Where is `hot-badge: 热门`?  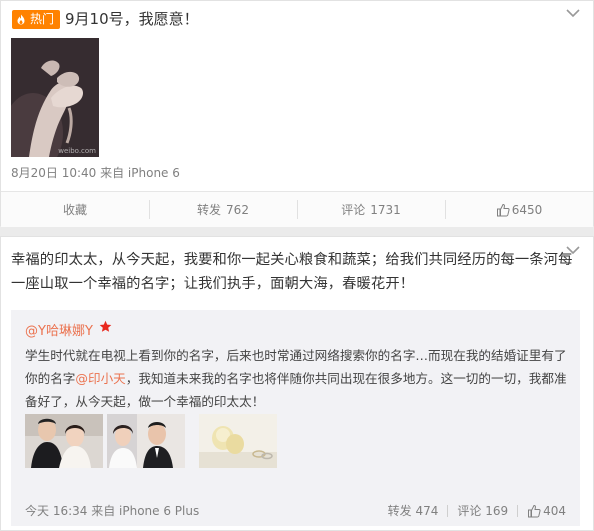 hot-badge: 热门 is located at coordinates (36, 19).